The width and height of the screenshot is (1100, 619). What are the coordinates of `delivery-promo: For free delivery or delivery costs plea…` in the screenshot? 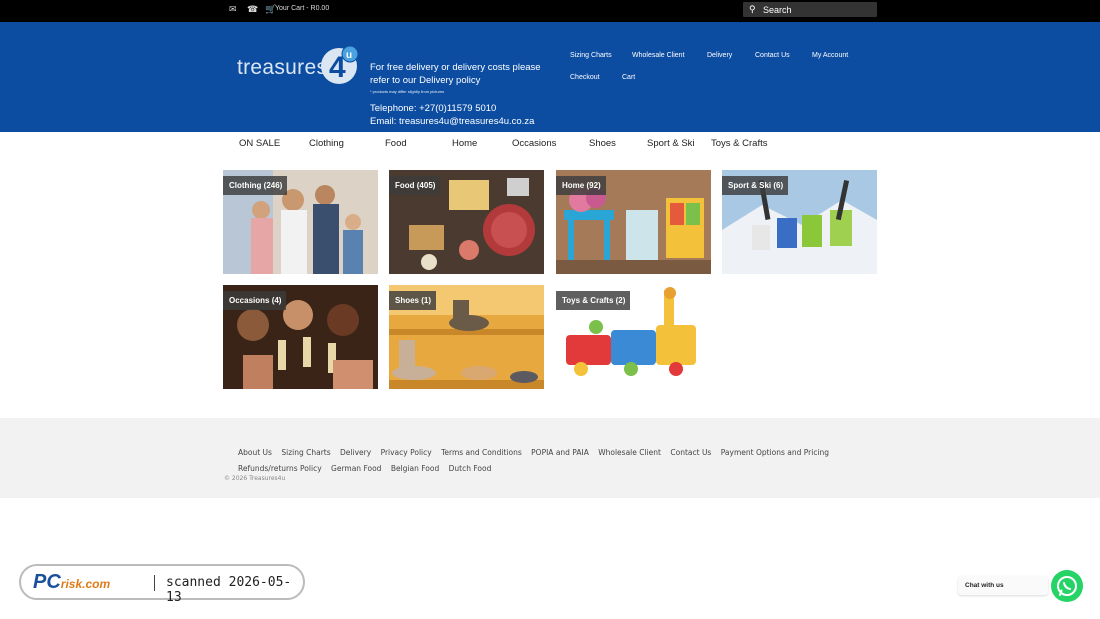 It's located at (460, 78).